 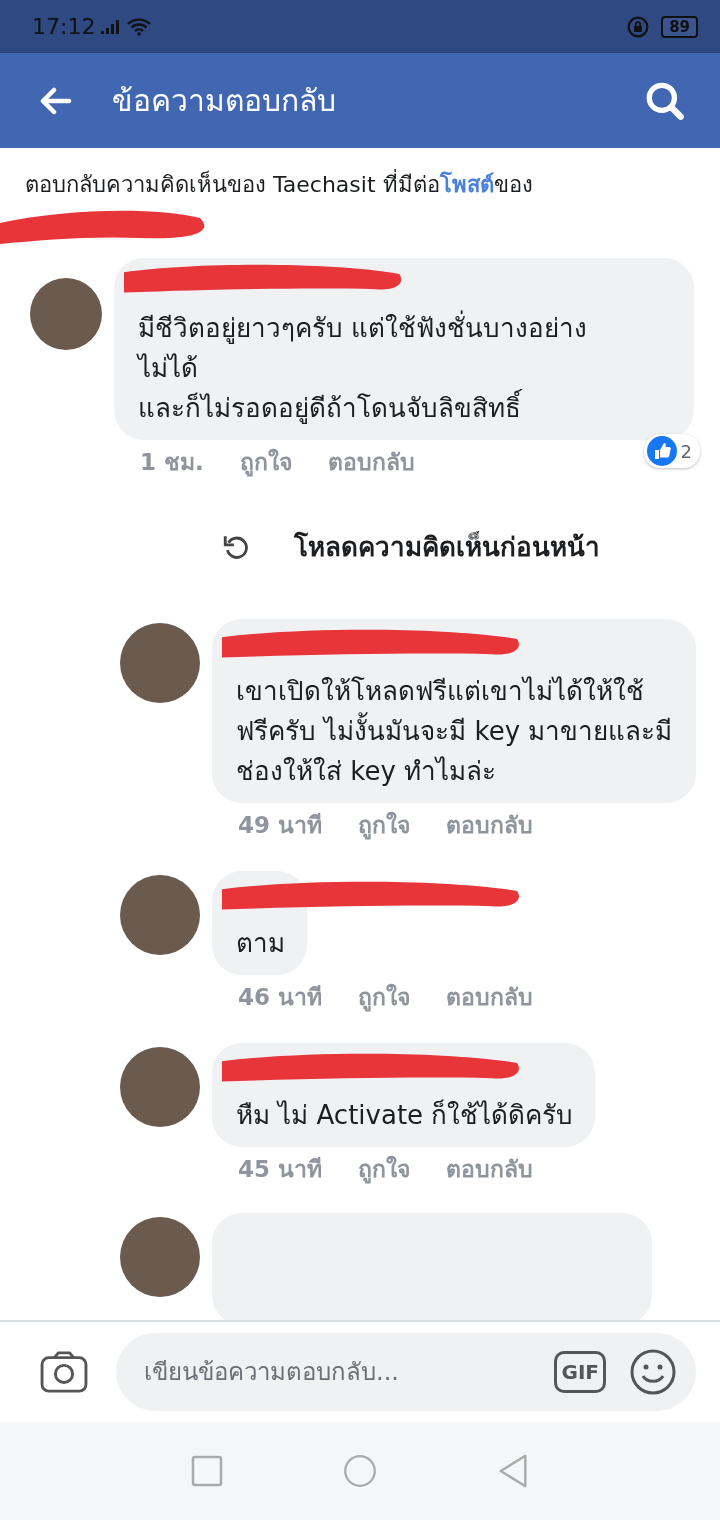 What do you see at coordinates (64, 1372) in the screenshot?
I see `camera-icon` at bounding box center [64, 1372].